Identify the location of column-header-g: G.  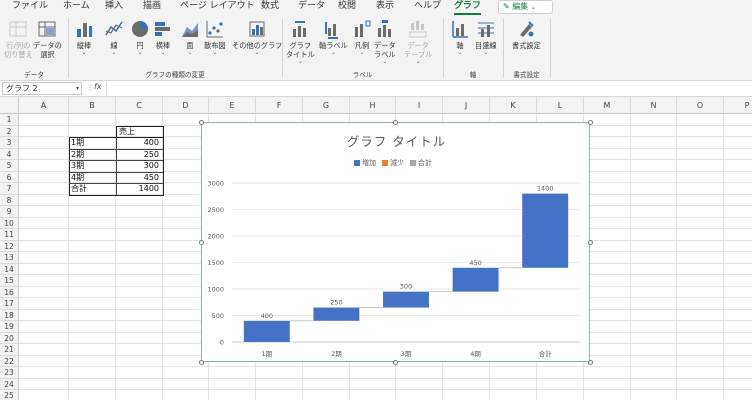
(326, 105).